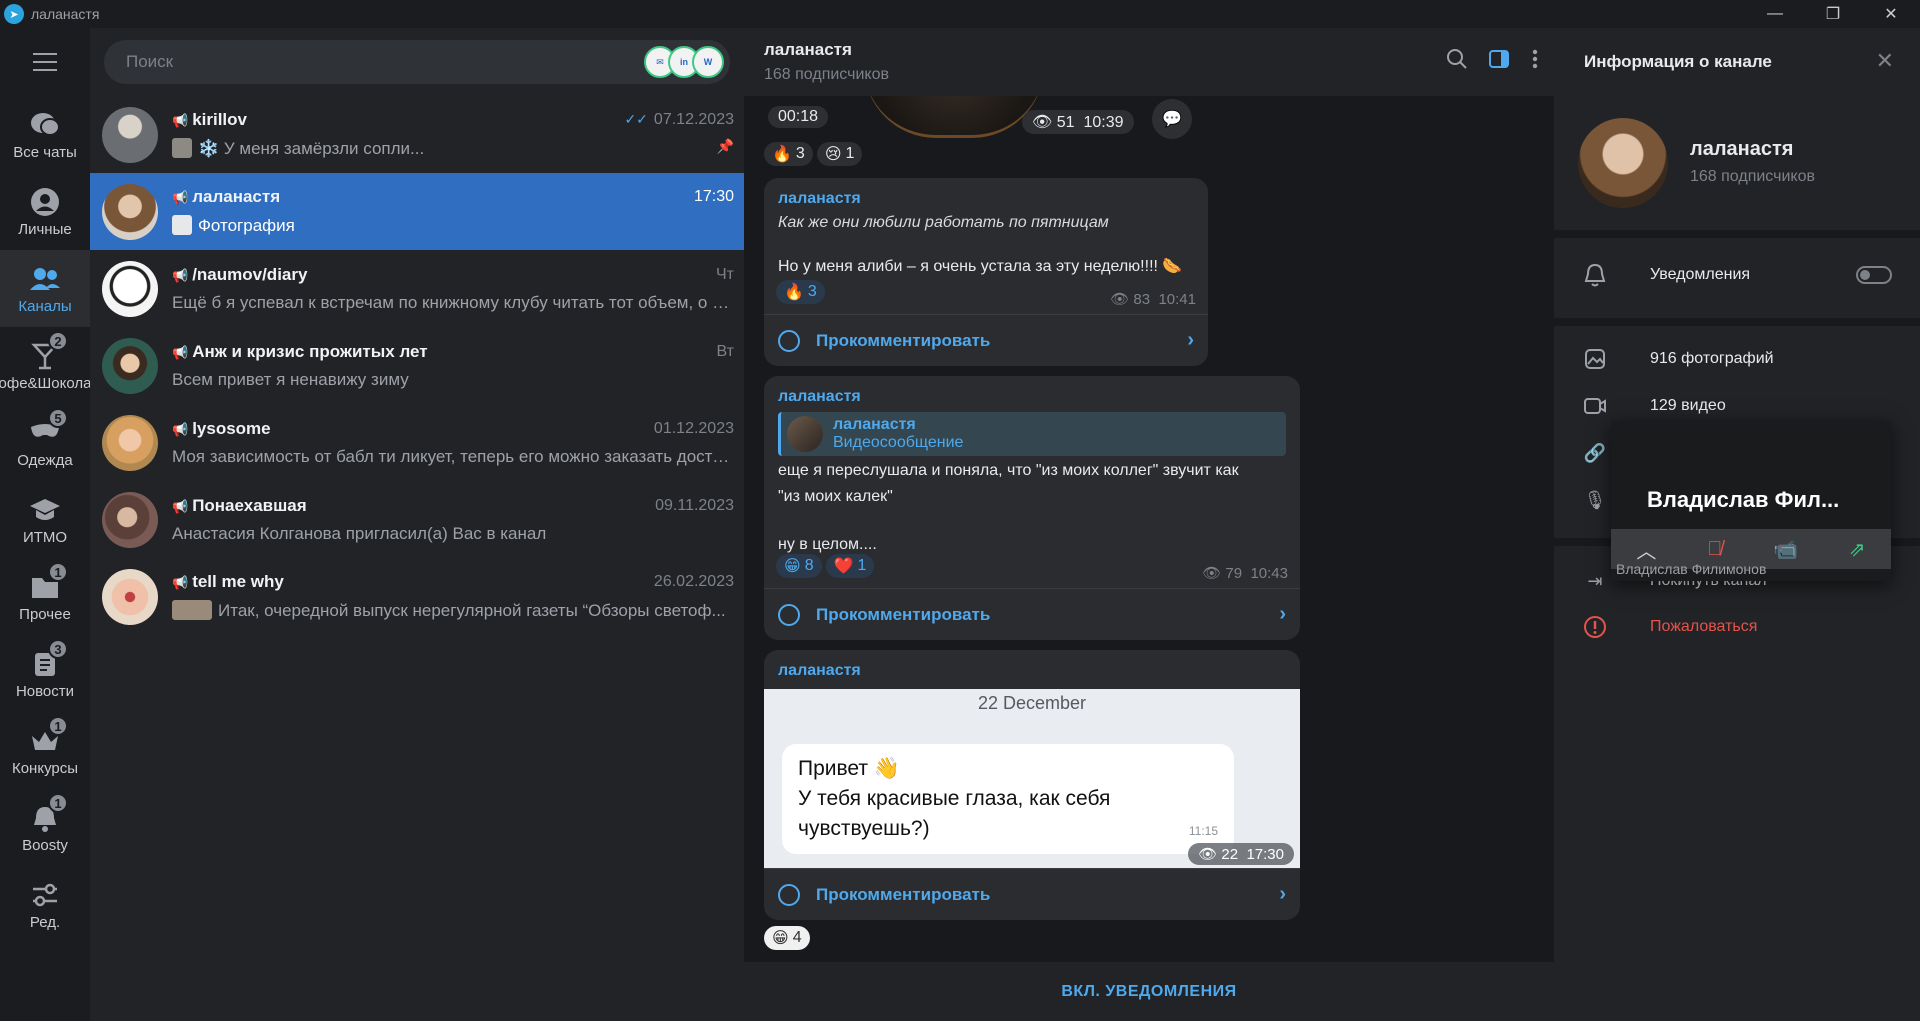 The width and height of the screenshot is (1920, 1021). I want to click on channels-icon, so click(45, 279).